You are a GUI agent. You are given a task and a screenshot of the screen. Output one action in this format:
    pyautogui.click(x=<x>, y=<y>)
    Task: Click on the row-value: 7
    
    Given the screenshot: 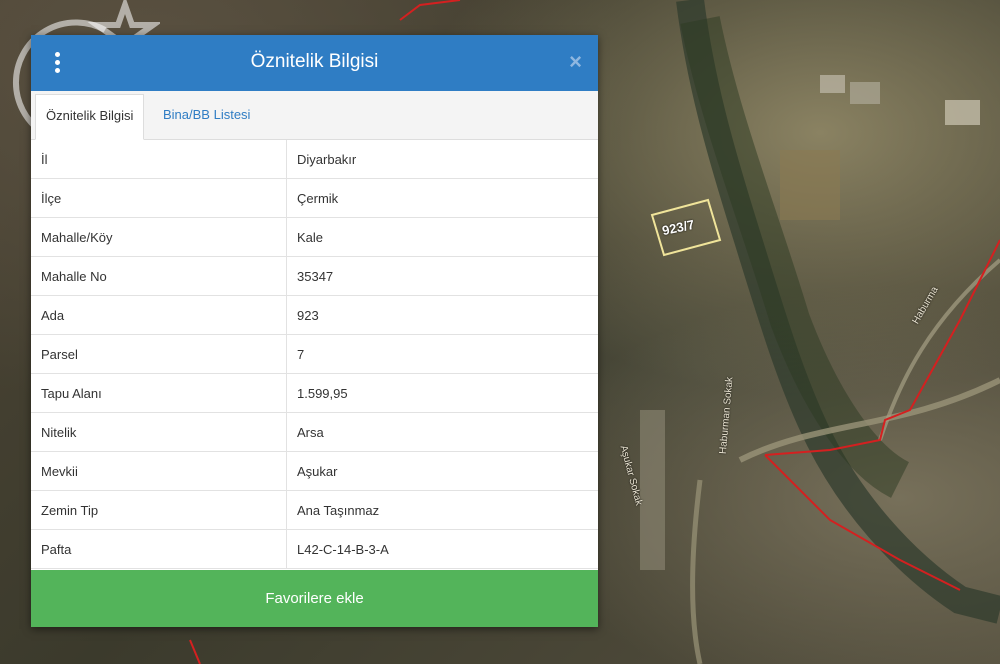 What is the action you would take?
    pyautogui.click(x=442, y=354)
    